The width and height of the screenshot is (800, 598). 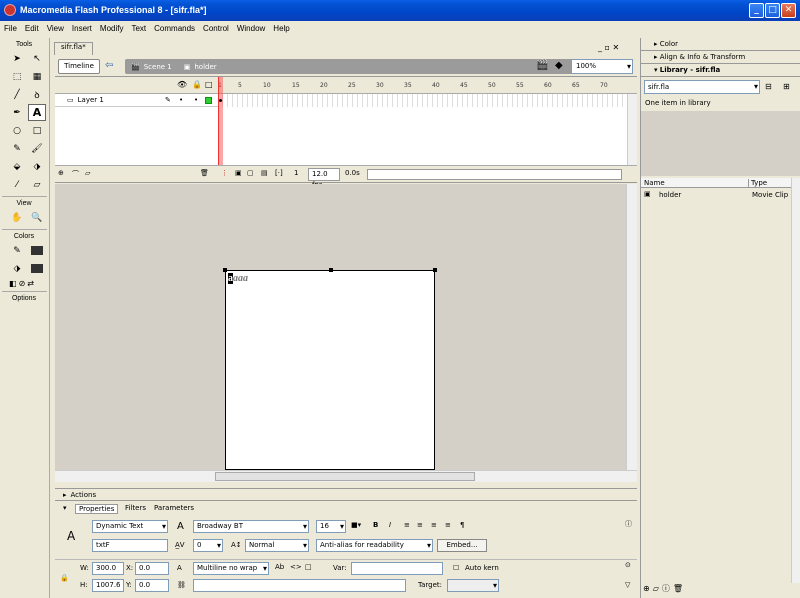 I want to click on italic-button: I, so click(x=390, y=525).